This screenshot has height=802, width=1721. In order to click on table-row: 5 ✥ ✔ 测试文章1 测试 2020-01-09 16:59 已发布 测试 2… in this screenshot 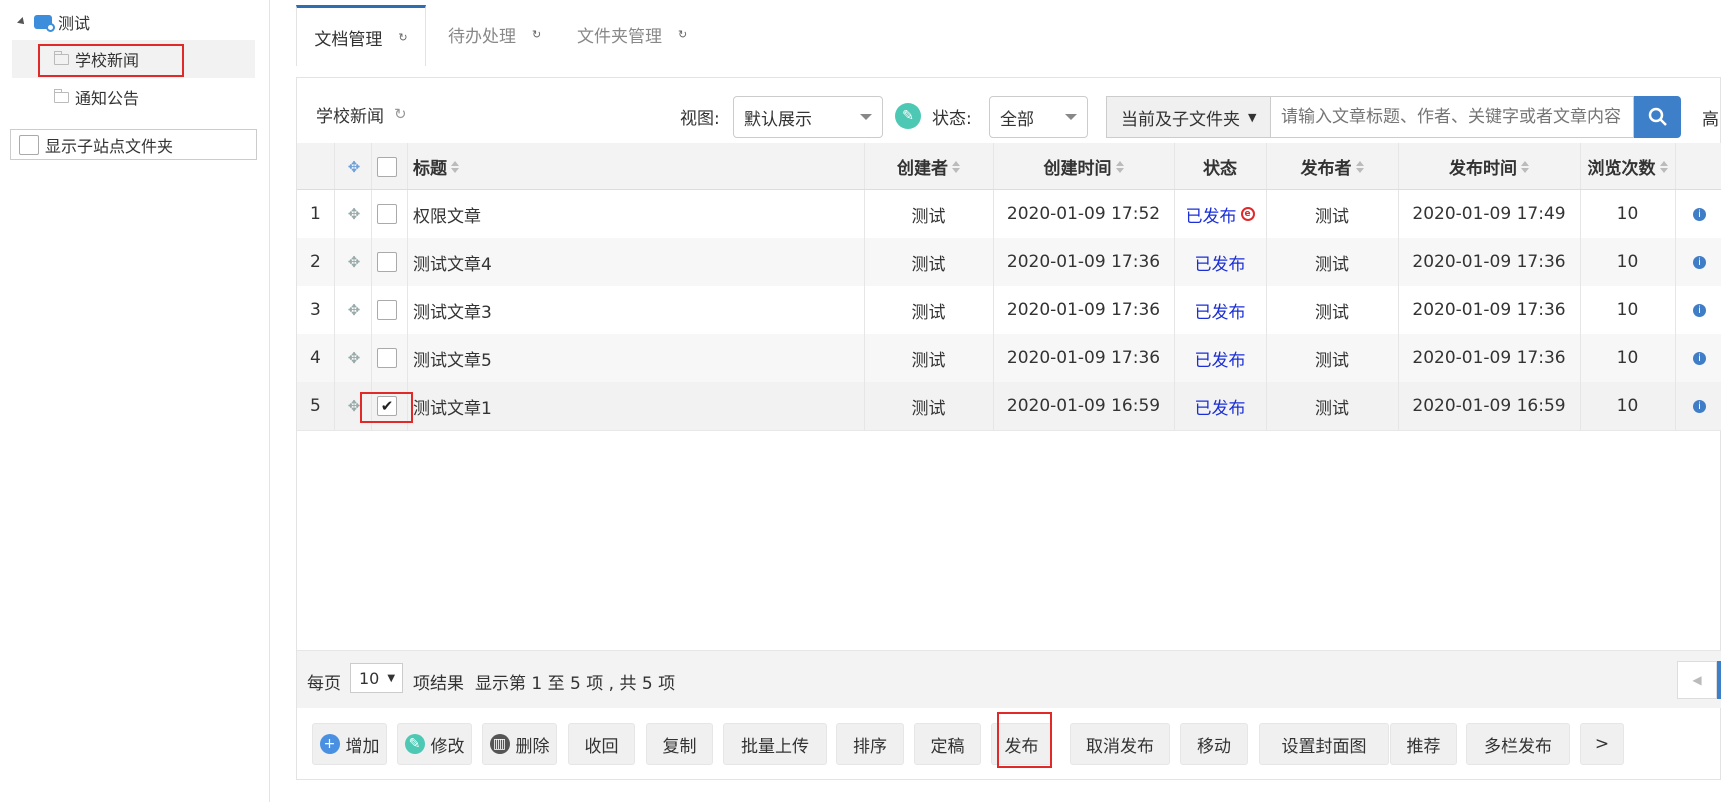, I will do `click(1009, 406)`.